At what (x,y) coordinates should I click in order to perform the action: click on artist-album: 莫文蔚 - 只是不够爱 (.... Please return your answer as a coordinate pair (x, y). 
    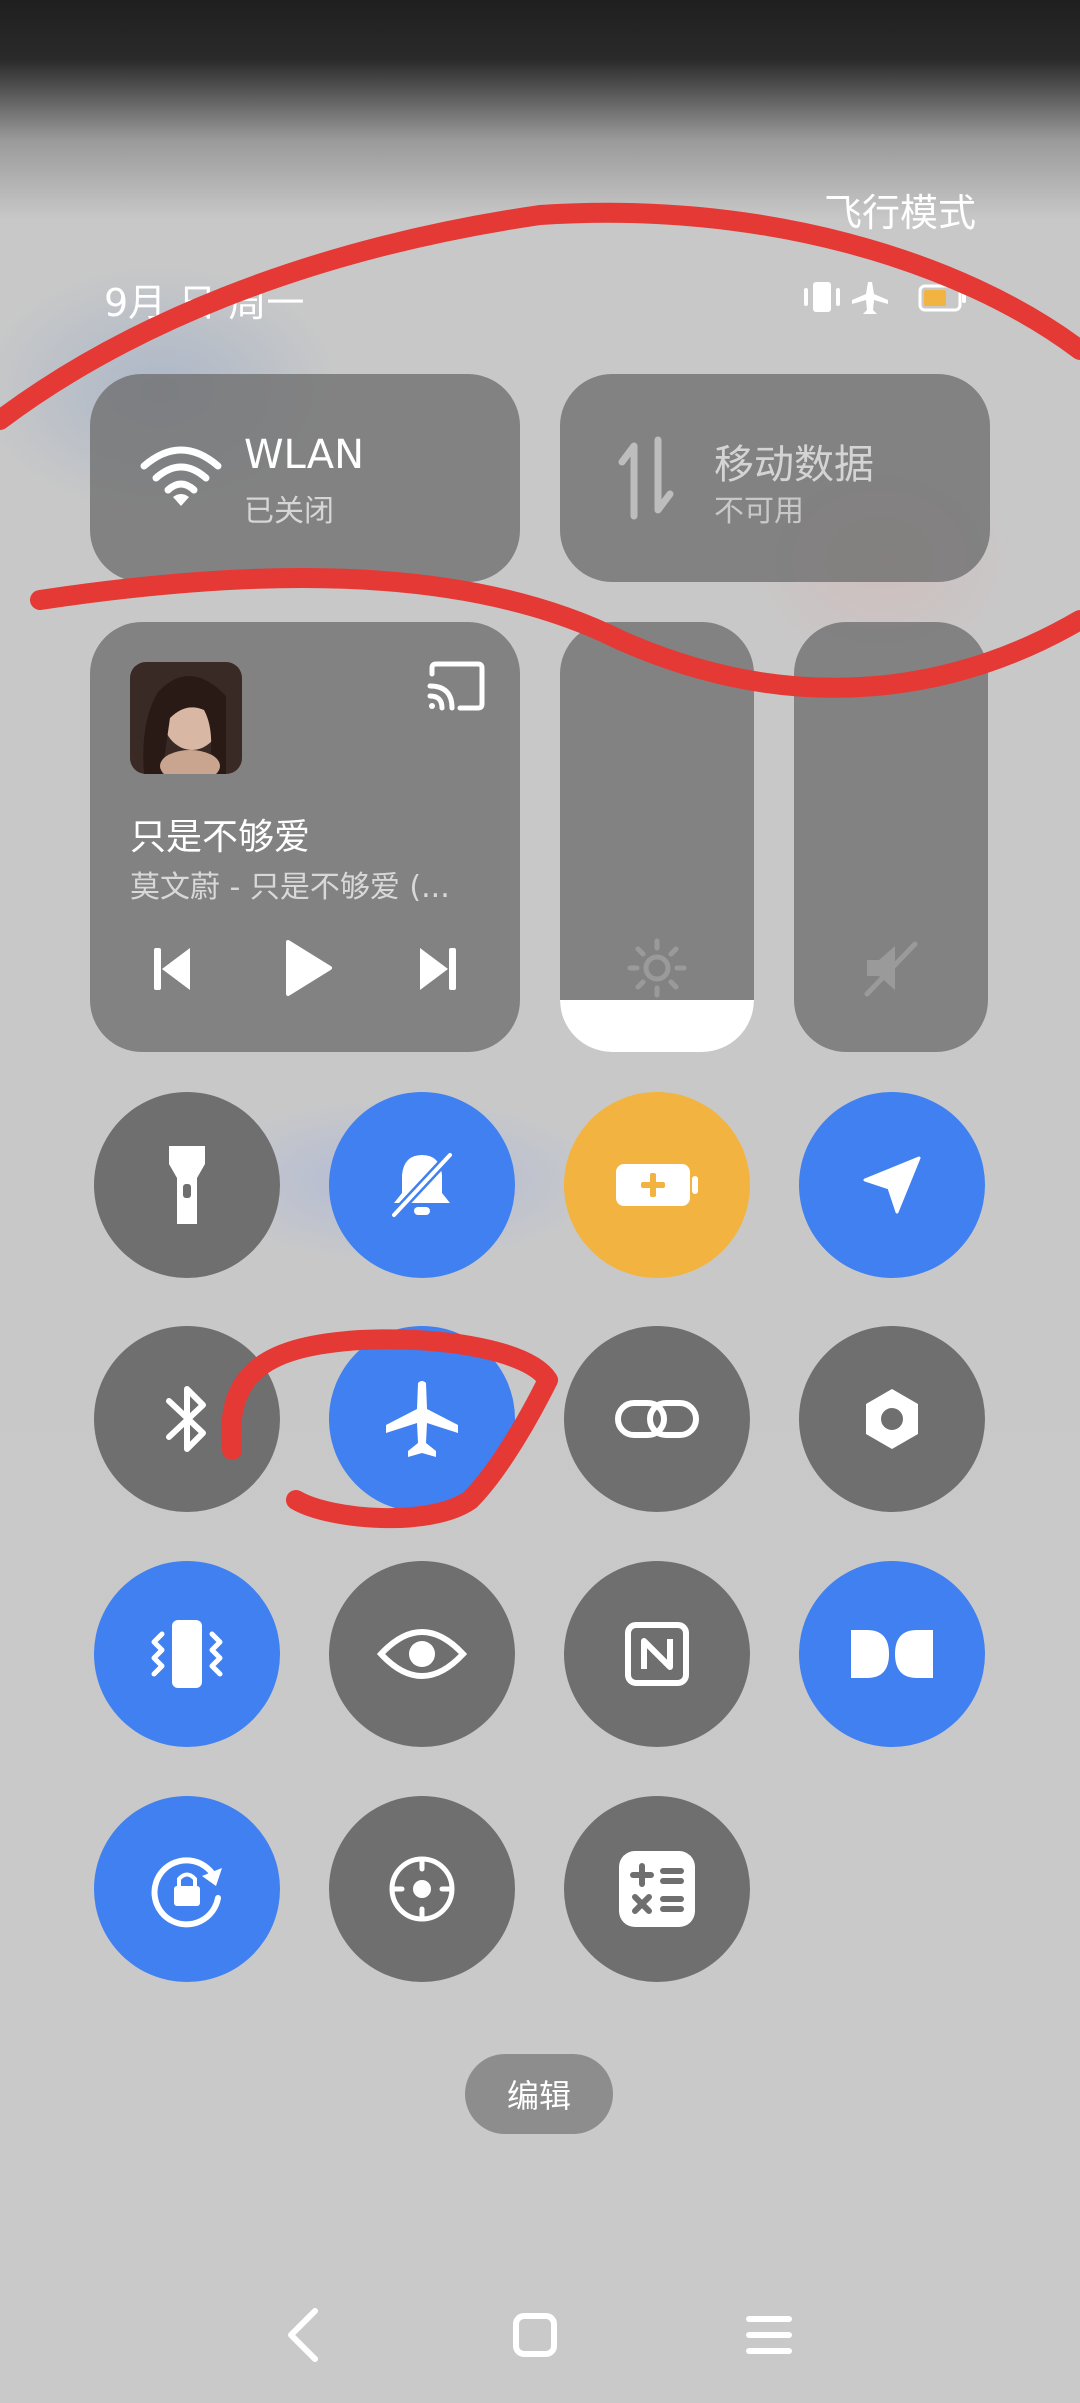
    Looking at the image, I should click on (290, 887).